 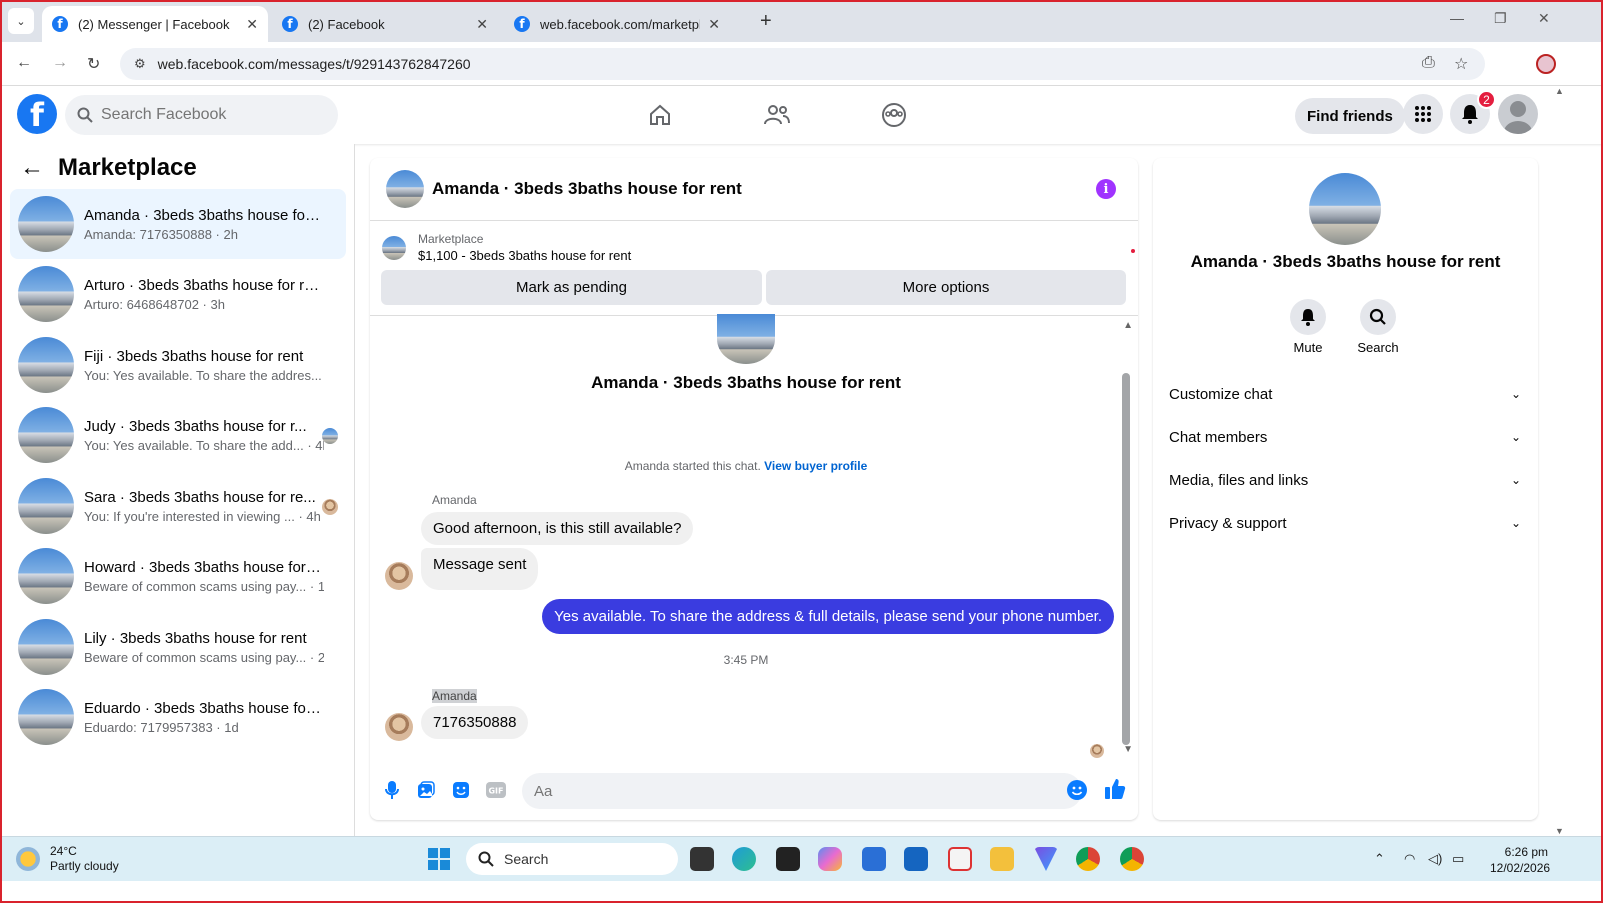 I want to click on more-options-button: More options, so click(x=946, y=287).